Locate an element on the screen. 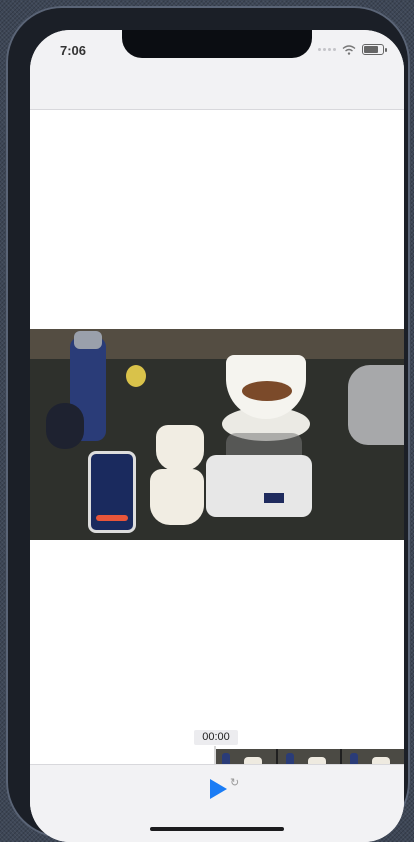  coffee-scale is located at coordinates (259, 486).